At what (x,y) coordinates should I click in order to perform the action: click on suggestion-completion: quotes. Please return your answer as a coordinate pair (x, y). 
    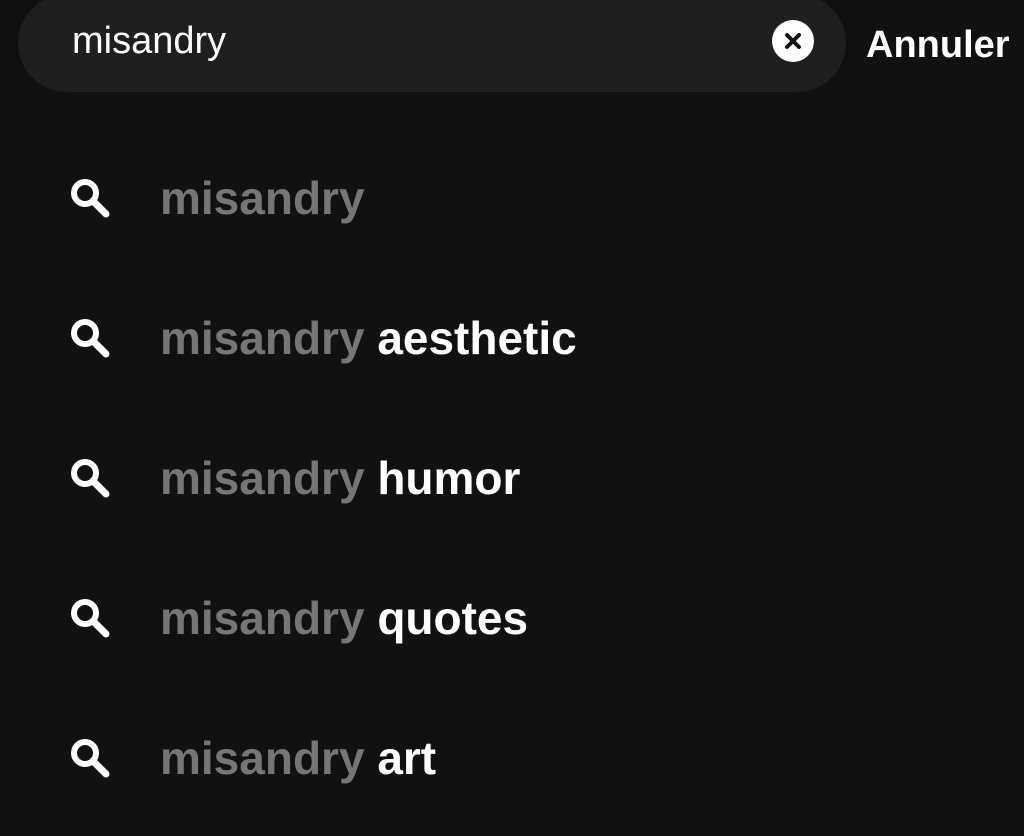
    Looking at the image, I should click on (453, 618).